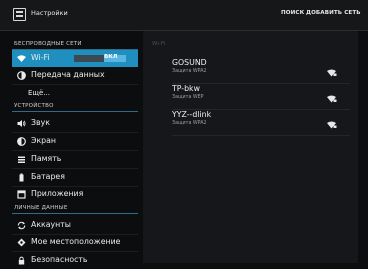 The width and height of the screenshot is (368, 269). I want to click on wifi-icon, so click(21, 58).